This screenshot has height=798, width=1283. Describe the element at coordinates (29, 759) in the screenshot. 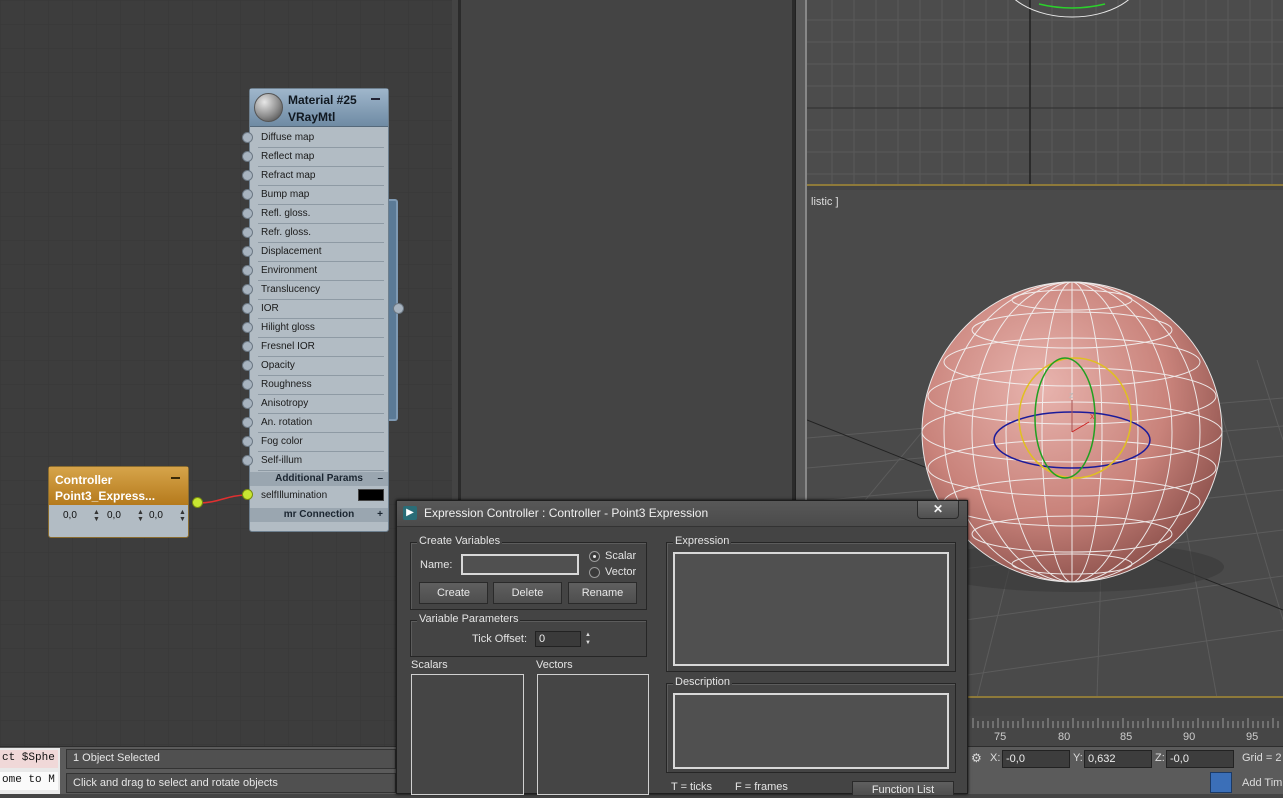

I see `maxscript-macro-line: ct $Sphe` at that location.